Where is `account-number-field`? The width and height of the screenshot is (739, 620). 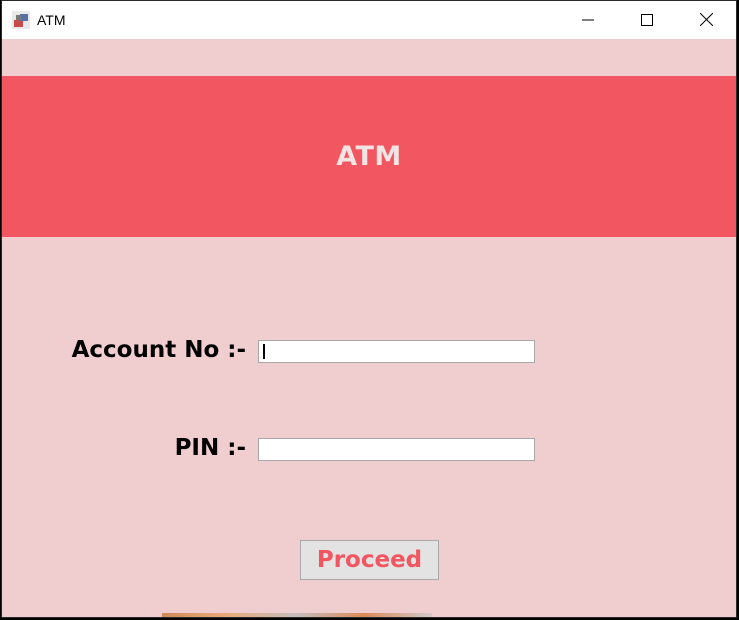
account-number-field is located at coordinates (396, 351).